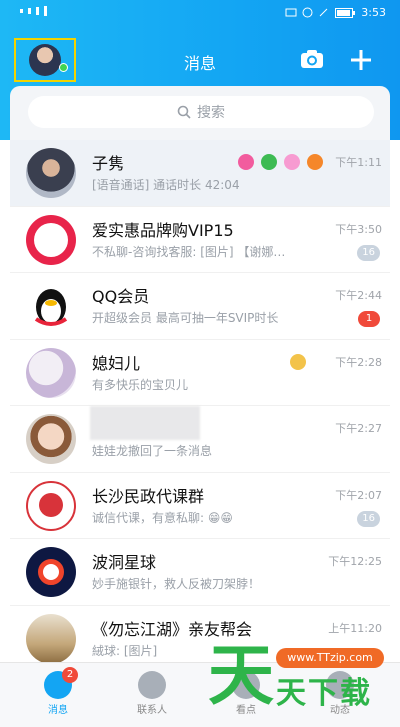 The image size is (400, 727). What do you see at coordinates (307, 12) in the screenshot?
I see `notification-icons` at bounding box center [307, 12].